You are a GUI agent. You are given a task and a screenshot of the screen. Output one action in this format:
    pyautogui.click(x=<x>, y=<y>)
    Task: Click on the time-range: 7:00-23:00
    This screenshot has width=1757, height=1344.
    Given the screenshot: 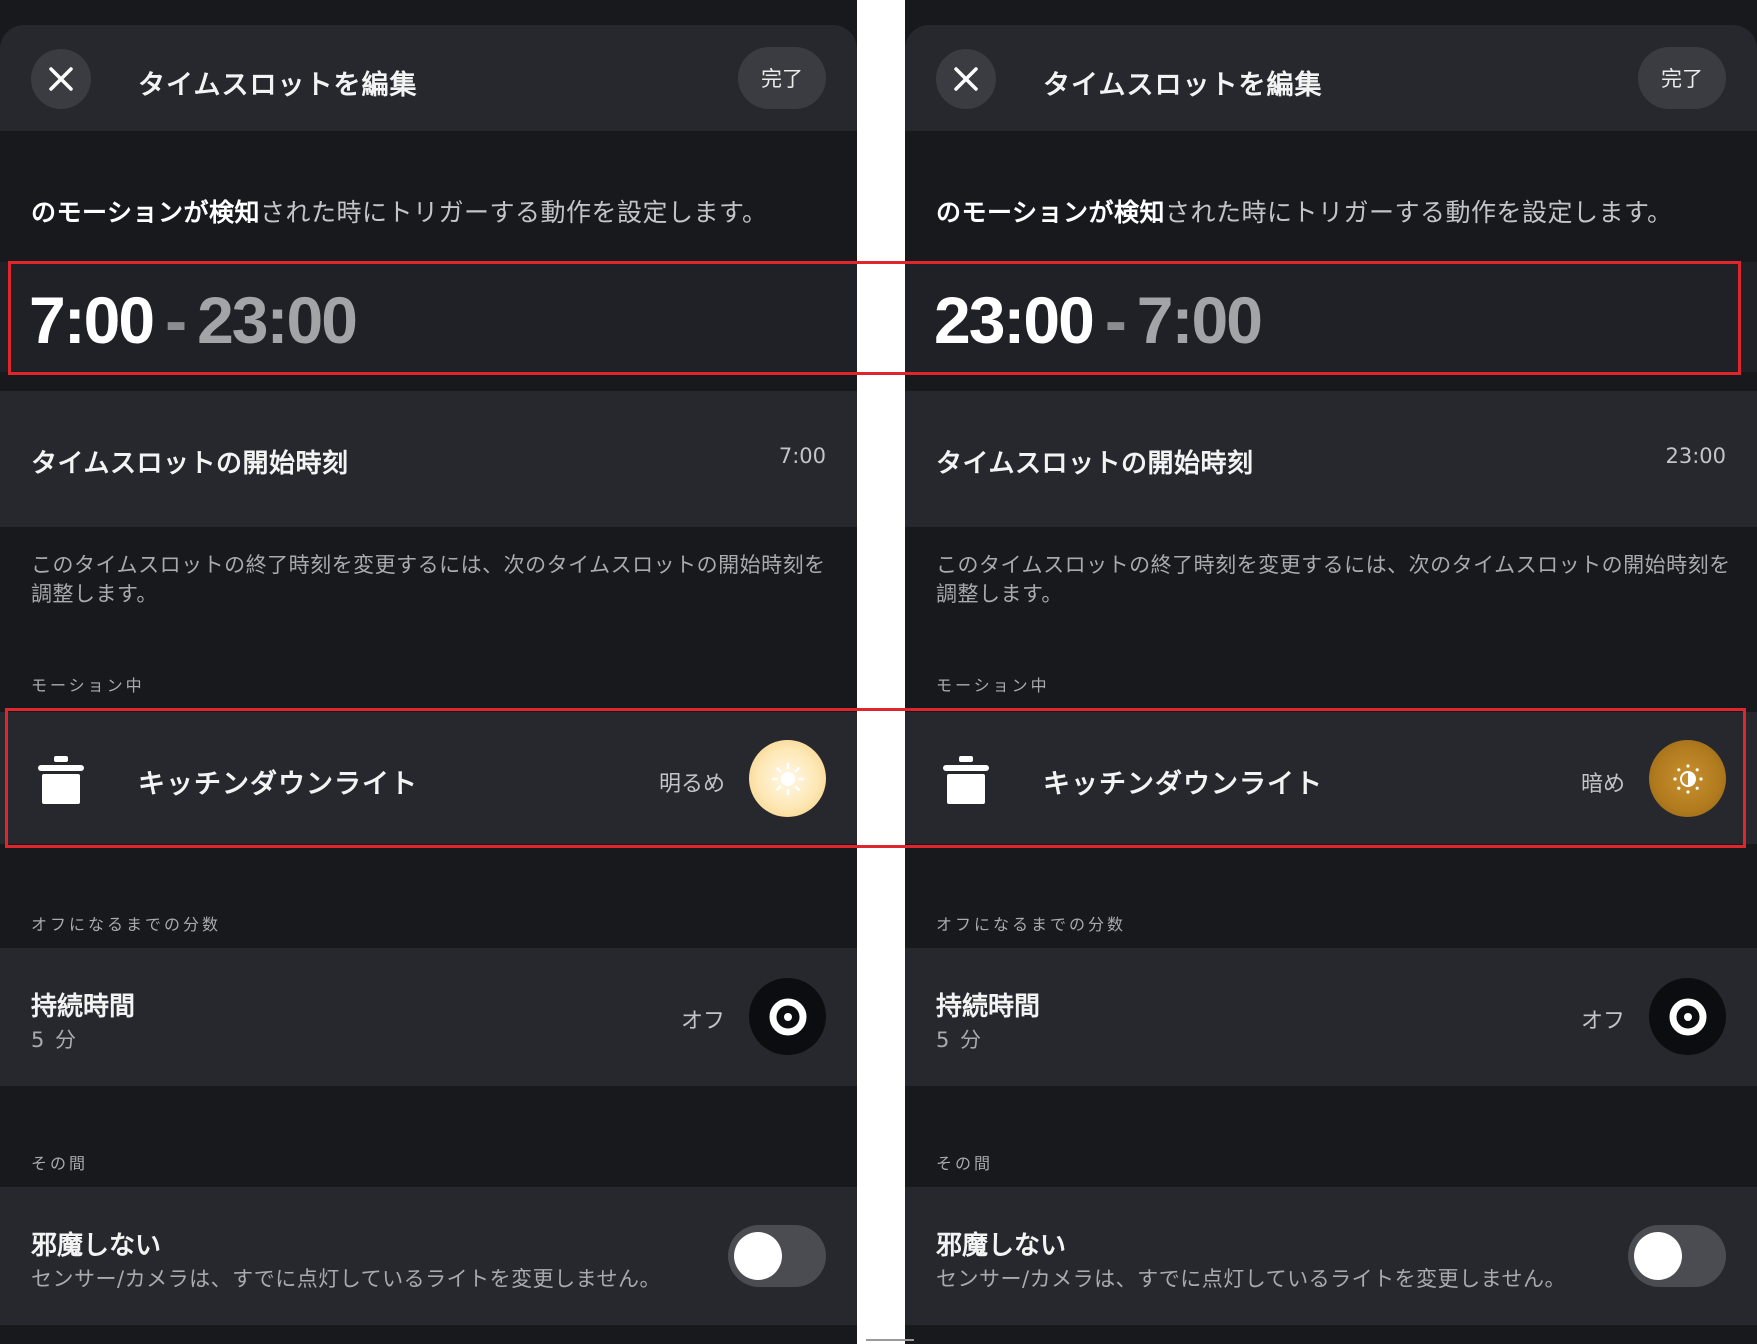 What is the action you would take?
    pyautogui.click(x=193, y=320)
    